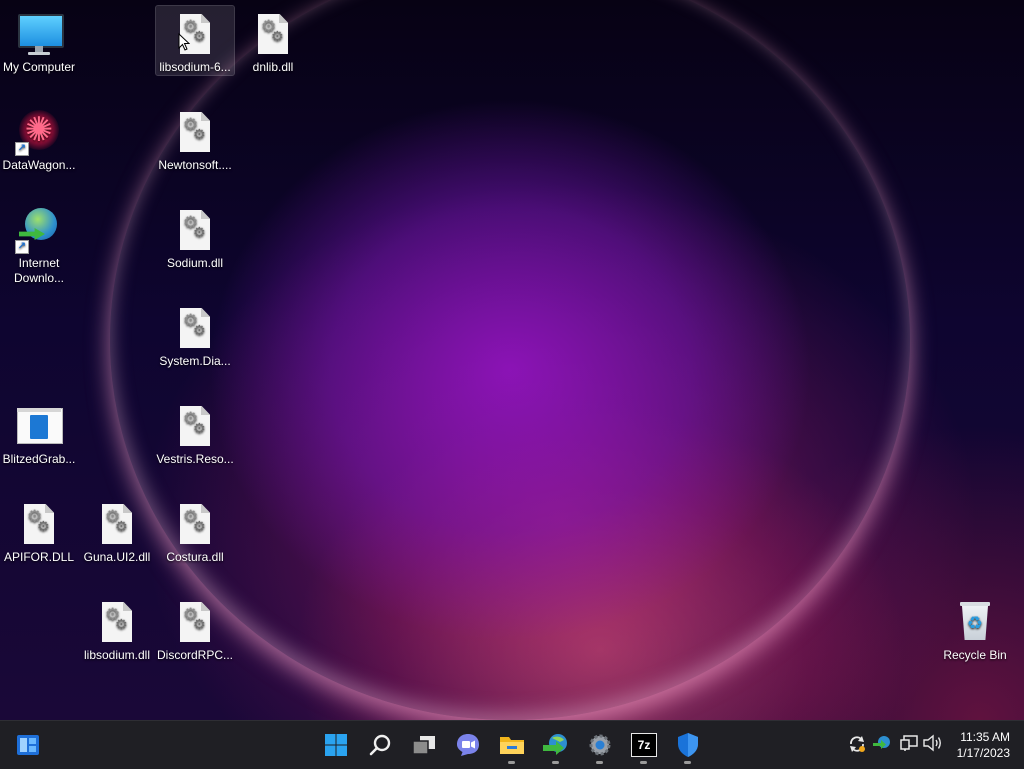 The height and width of the screenshot is (769, 1024). I want to click on internet-download-manager-icon, so click(555, 744).